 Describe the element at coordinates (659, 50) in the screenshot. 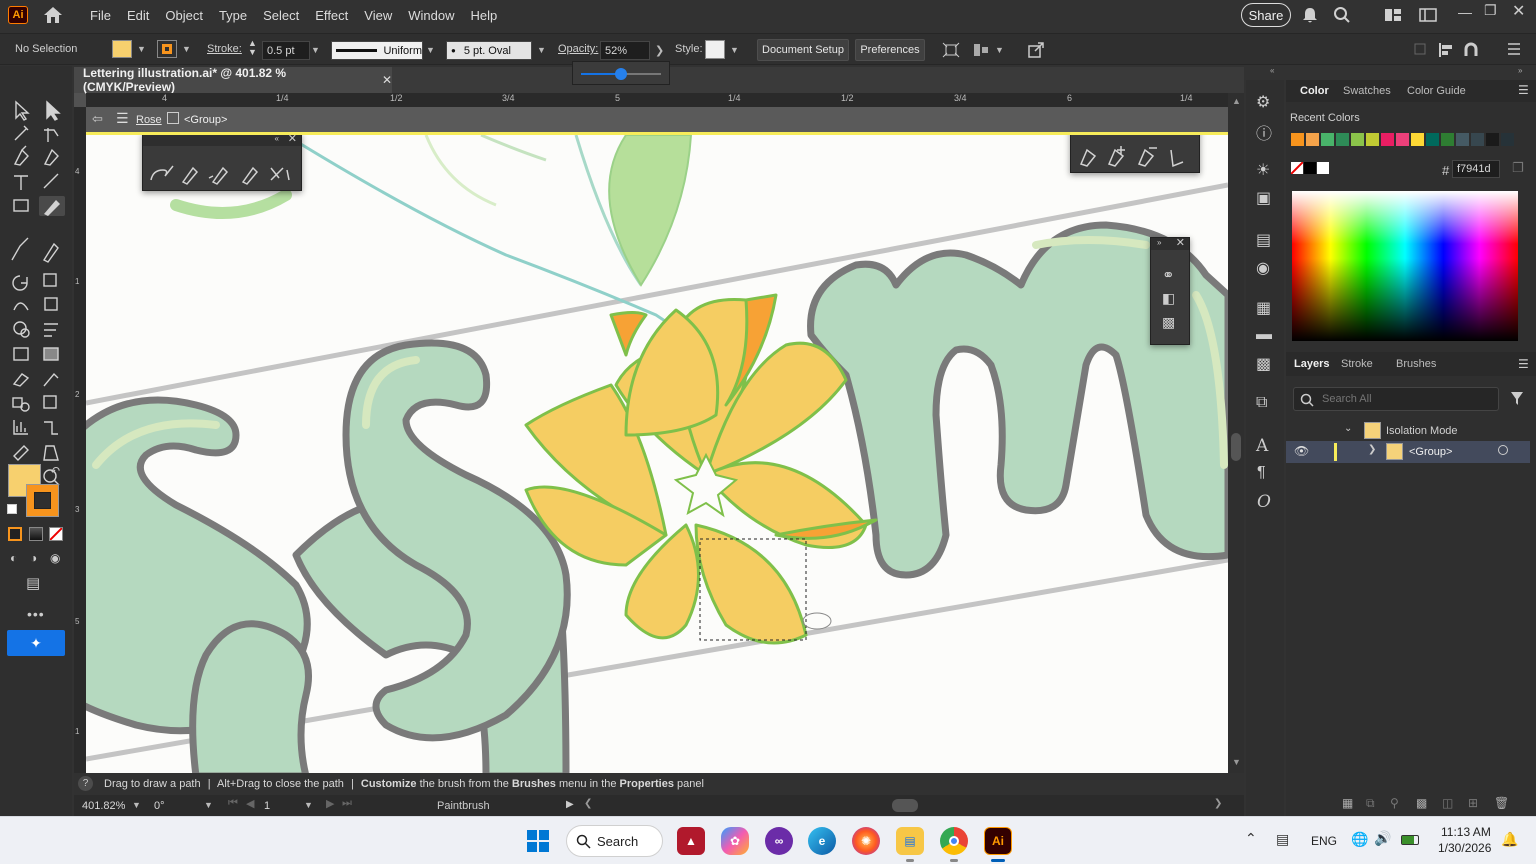

I see `chevron-right-icon: ❯` at that location.